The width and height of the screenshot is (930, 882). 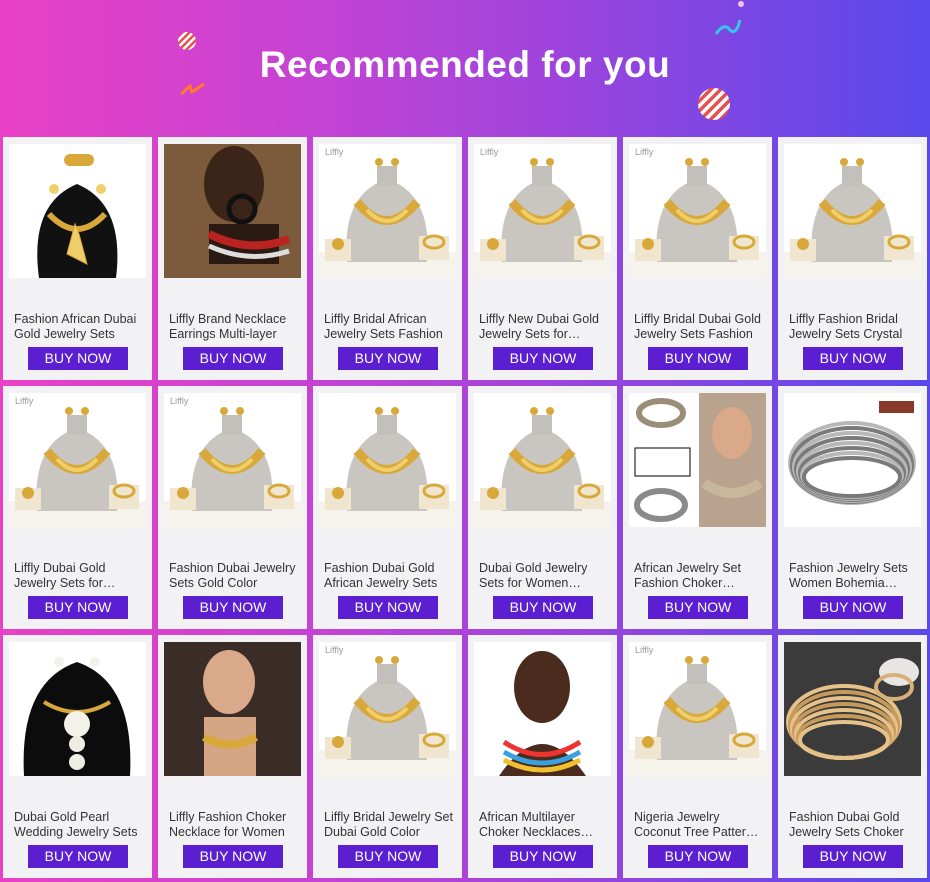 I want to click on product-name: Fashion Dubai Jewelry Sets Gold Color, so click(x=234, y=576).